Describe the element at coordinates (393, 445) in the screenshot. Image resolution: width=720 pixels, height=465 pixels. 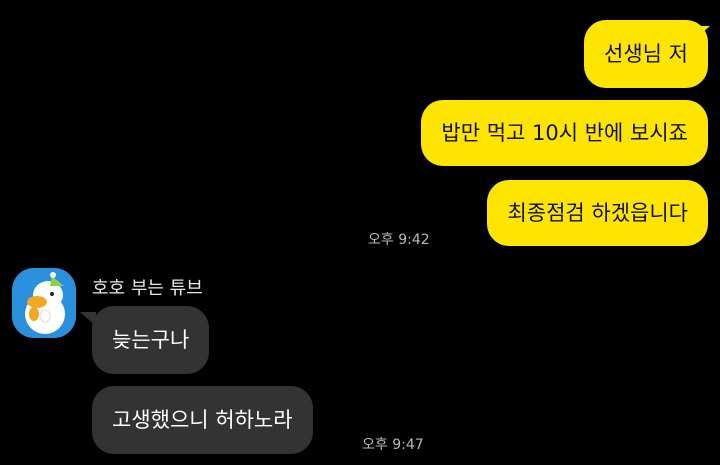
I see `incoming-timestamp: 오후 9:47` at that location.